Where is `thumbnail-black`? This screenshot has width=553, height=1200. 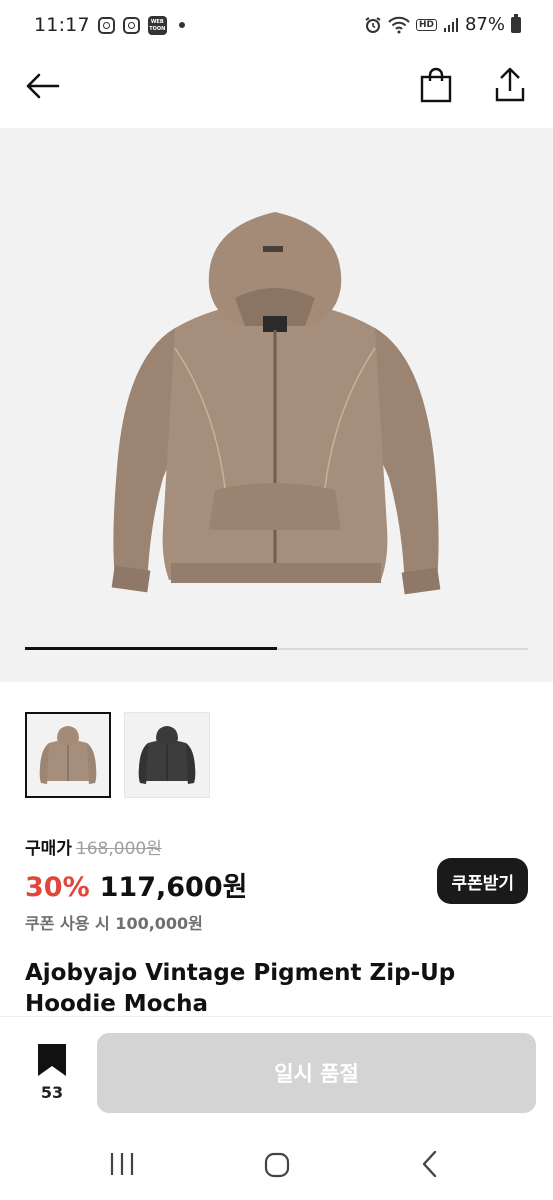 thumbnail-black is located at coordinates (167, 755).